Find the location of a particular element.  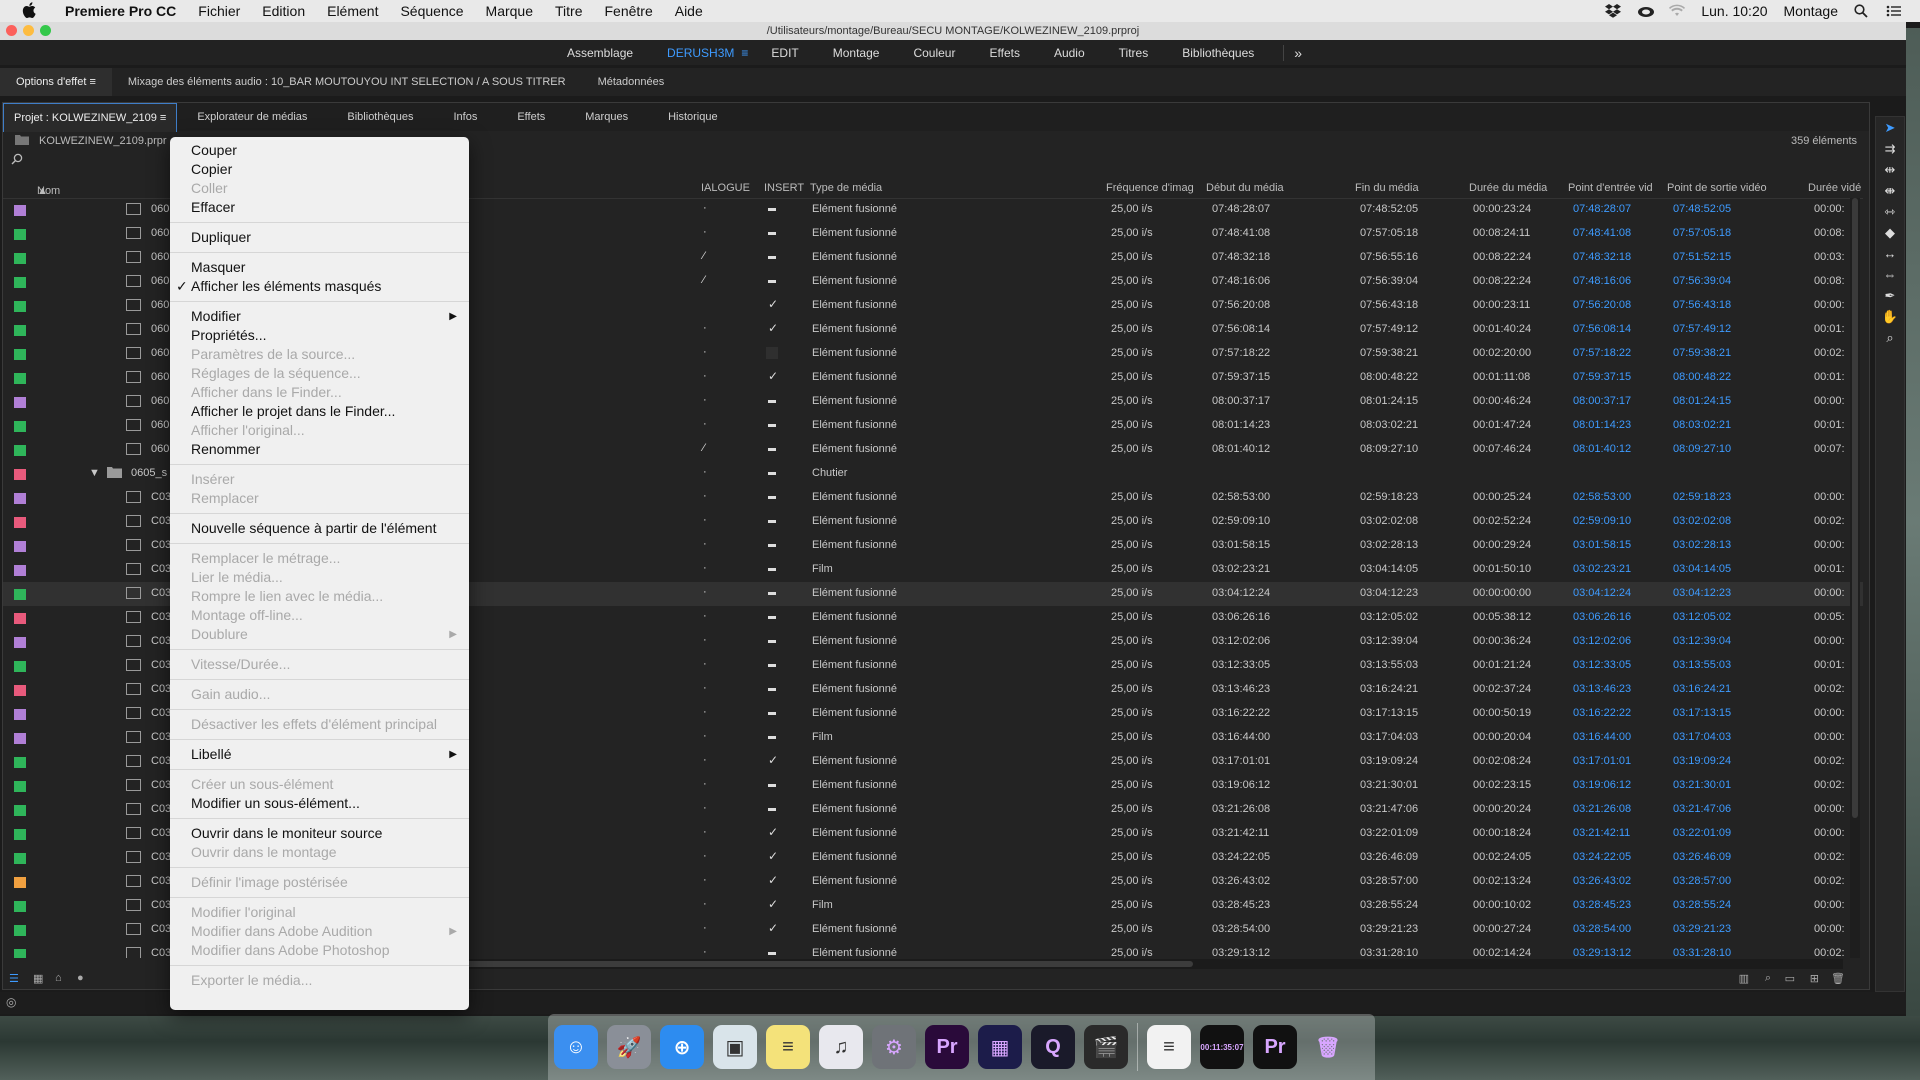

tab-effect-controls: Options d'effet ≡ is located at coordinates (56, 82).